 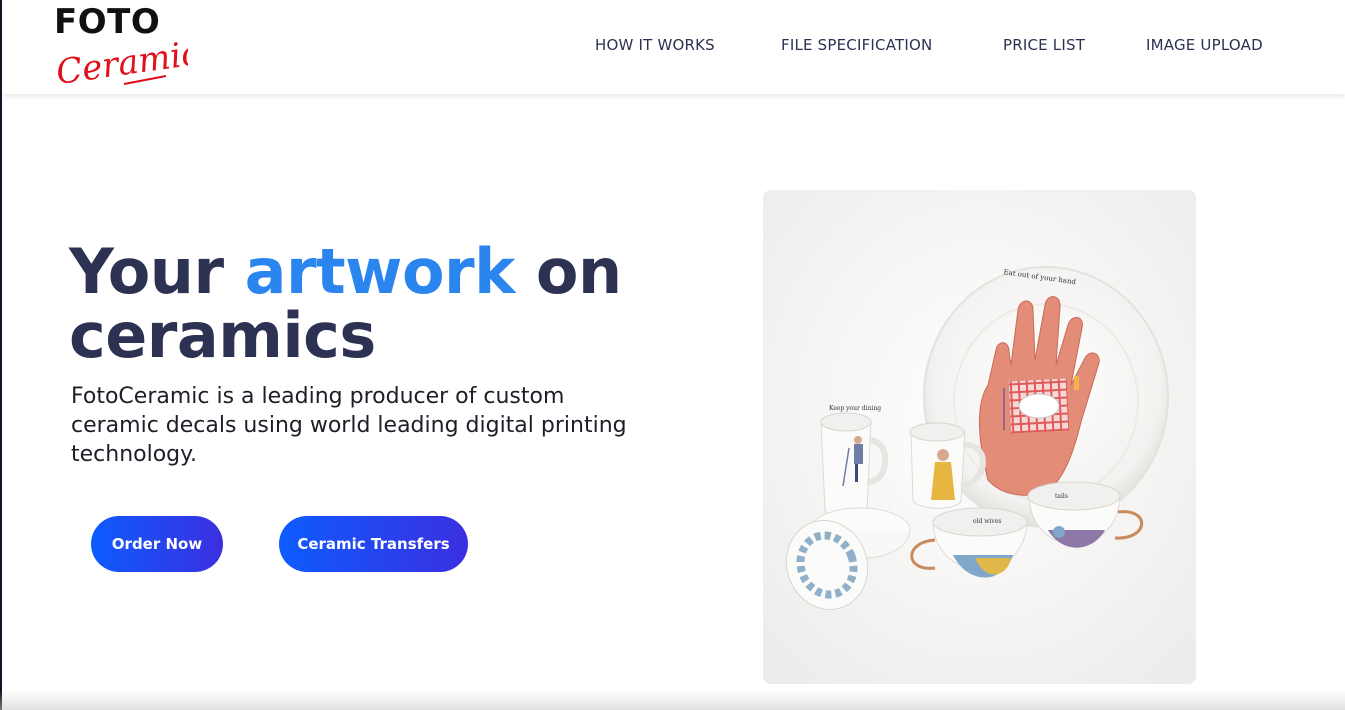 What do you see at coordinates (672, 700) in the screenshot?
I see `bottom-shadow` at bounding box center [672, 700].